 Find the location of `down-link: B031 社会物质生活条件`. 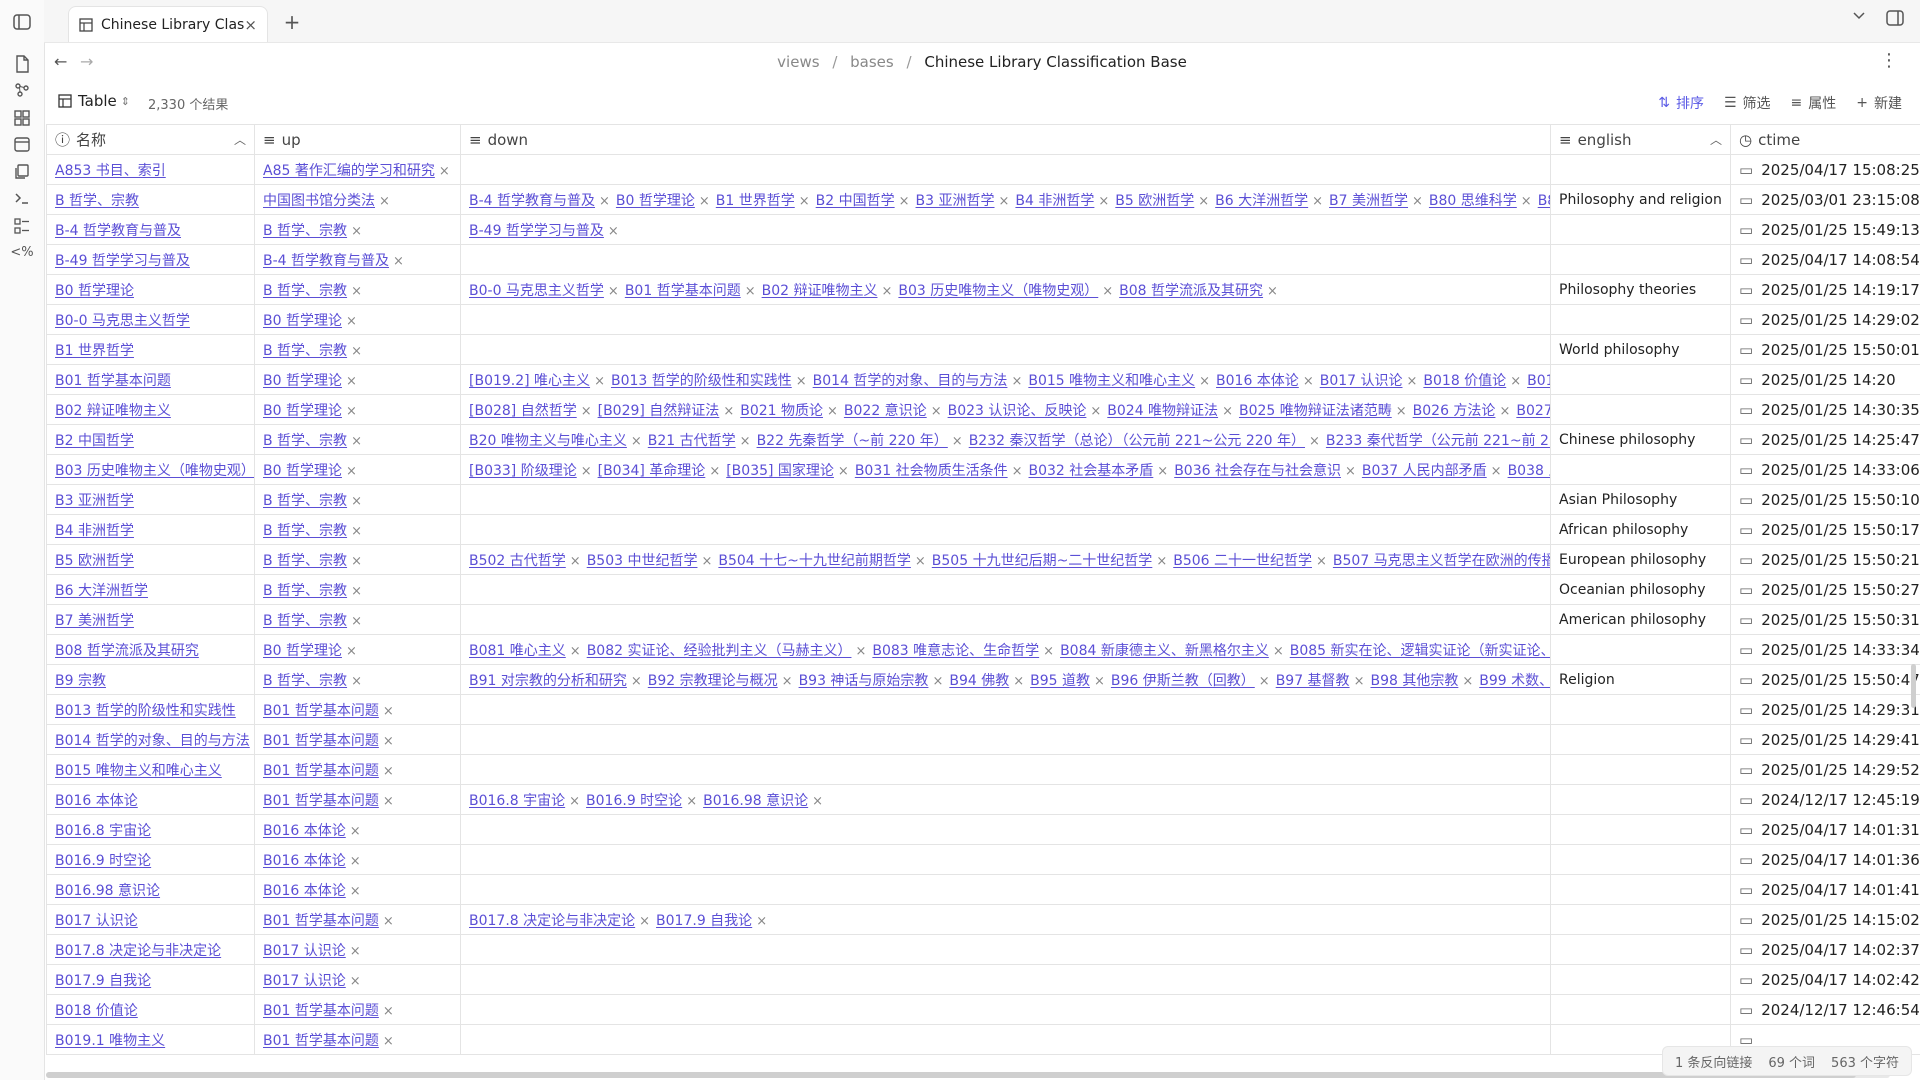

down-link: B031 社会物质生活条件 is located at coordinates (931, 471).